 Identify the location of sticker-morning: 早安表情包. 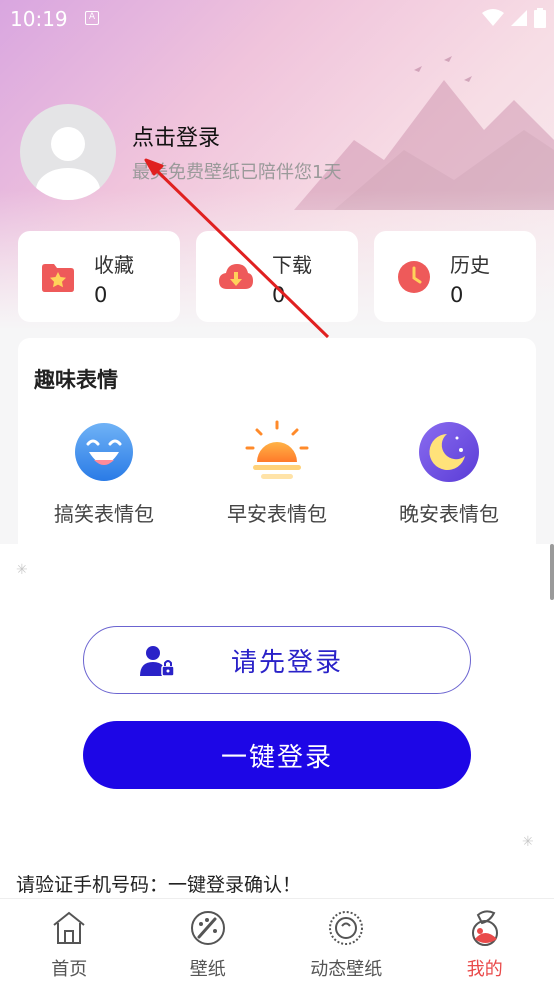
(277, 473).